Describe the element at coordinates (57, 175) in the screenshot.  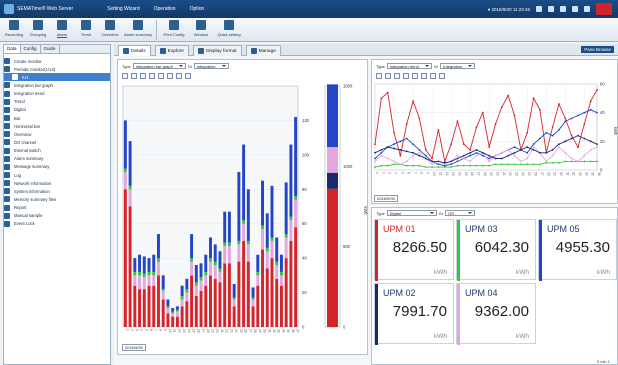
I see `sidebar-item: Log` at that location.